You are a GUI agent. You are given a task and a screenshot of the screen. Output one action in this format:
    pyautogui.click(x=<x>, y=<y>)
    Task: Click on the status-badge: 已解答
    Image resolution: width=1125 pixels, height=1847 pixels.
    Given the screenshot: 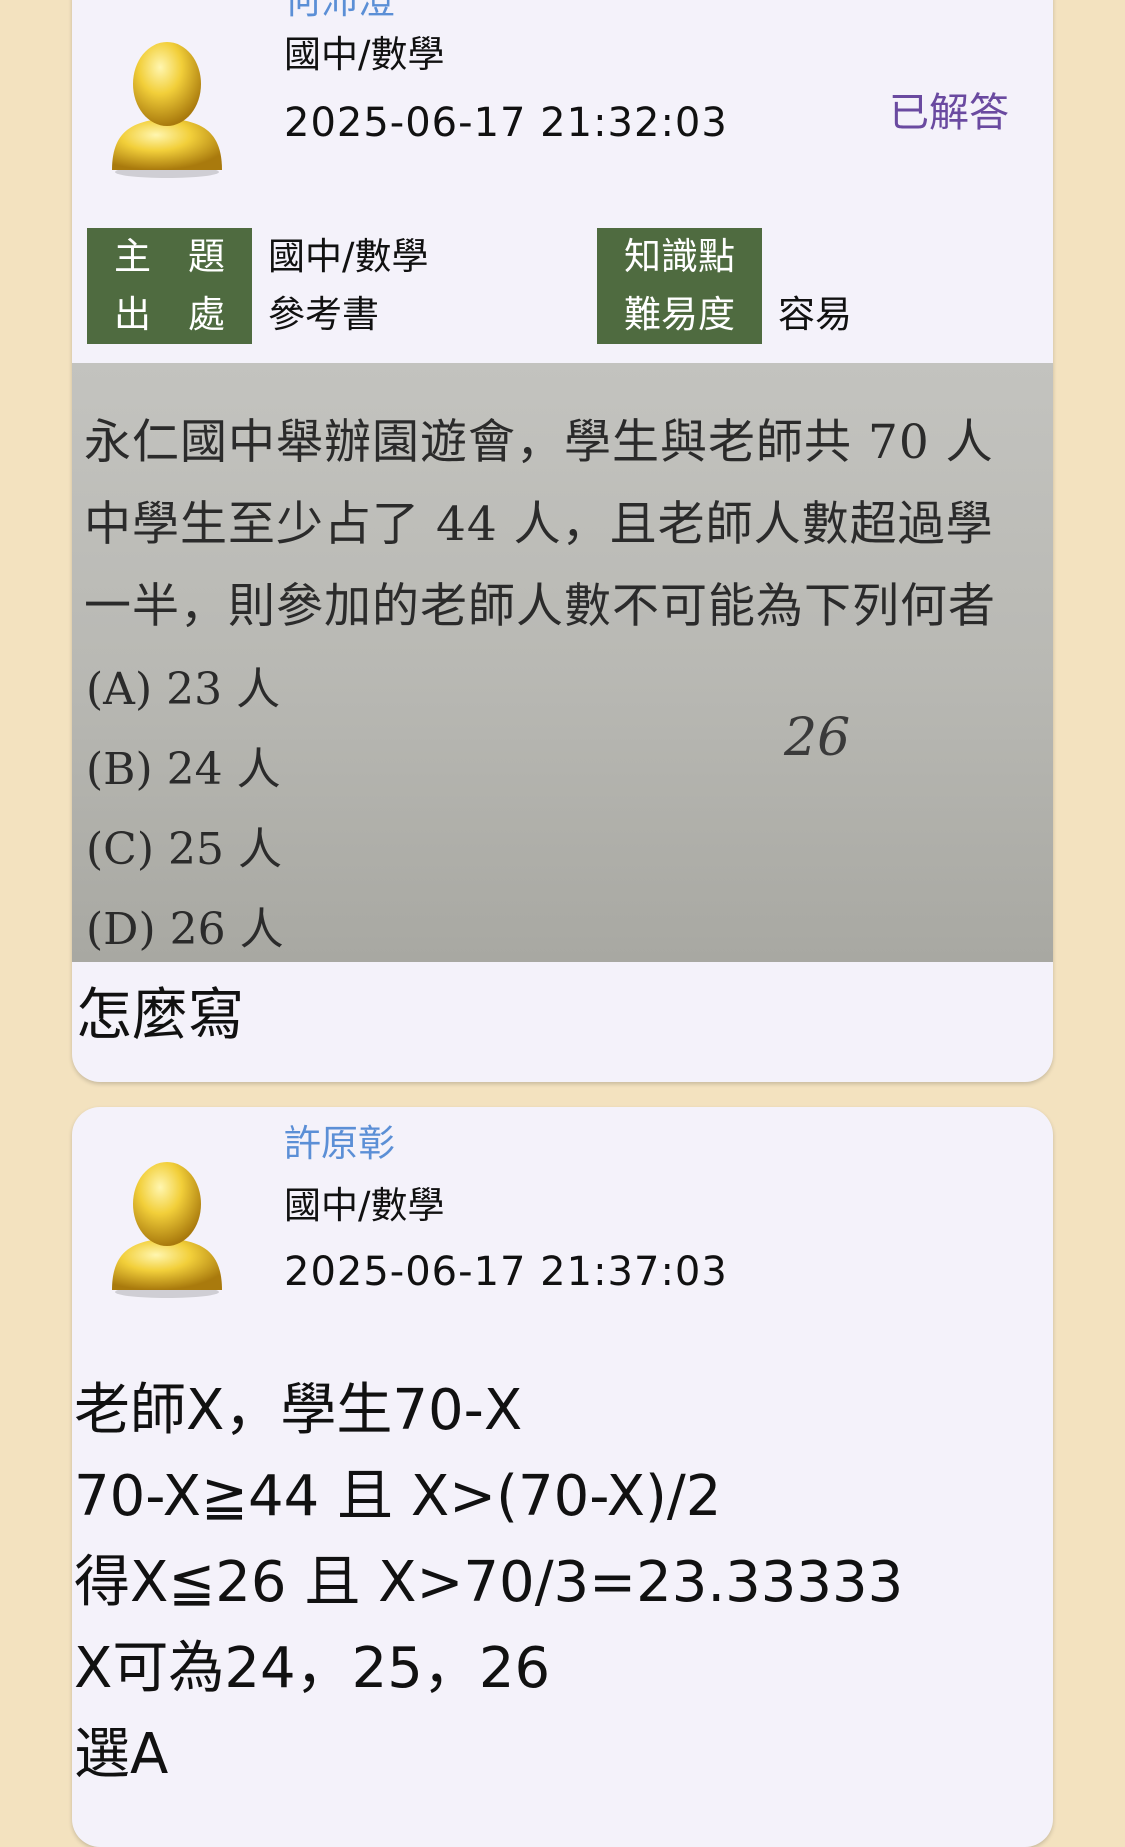 What is the action you would take?
    pyautogui.click(x=949, y=113)
    